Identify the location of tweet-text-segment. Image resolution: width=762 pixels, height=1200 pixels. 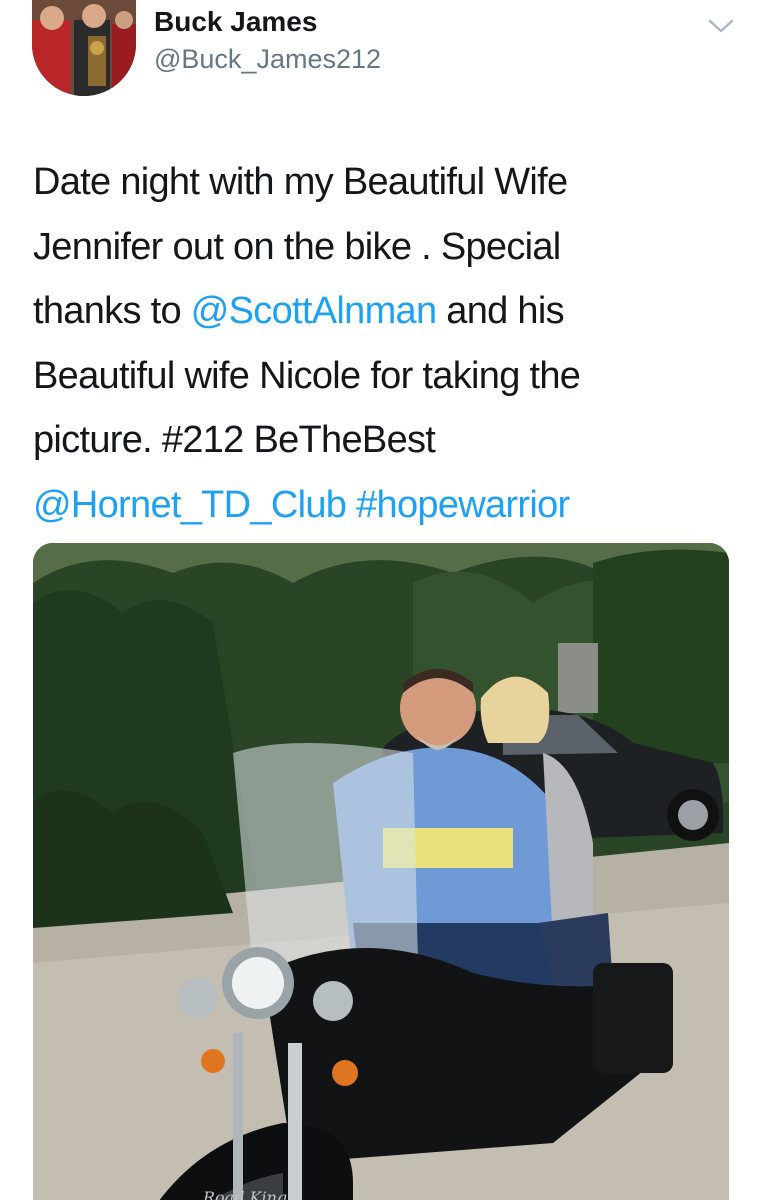
(351, 505).